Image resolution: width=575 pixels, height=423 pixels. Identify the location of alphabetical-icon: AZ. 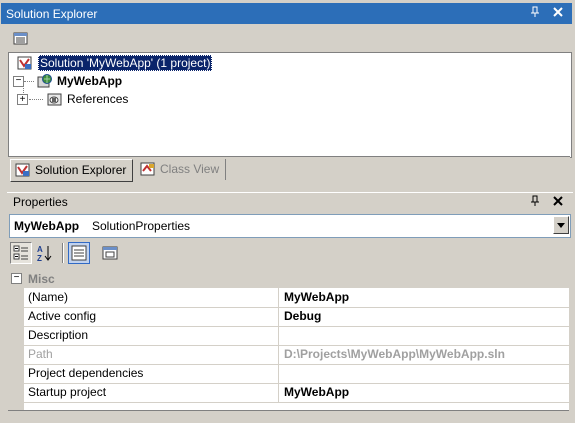
(44, 254).